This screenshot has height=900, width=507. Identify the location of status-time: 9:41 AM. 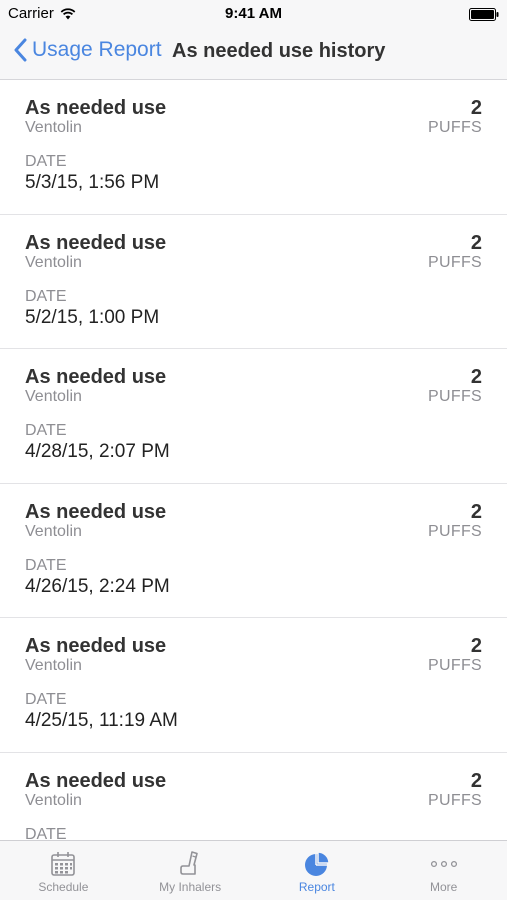
(253, 13).